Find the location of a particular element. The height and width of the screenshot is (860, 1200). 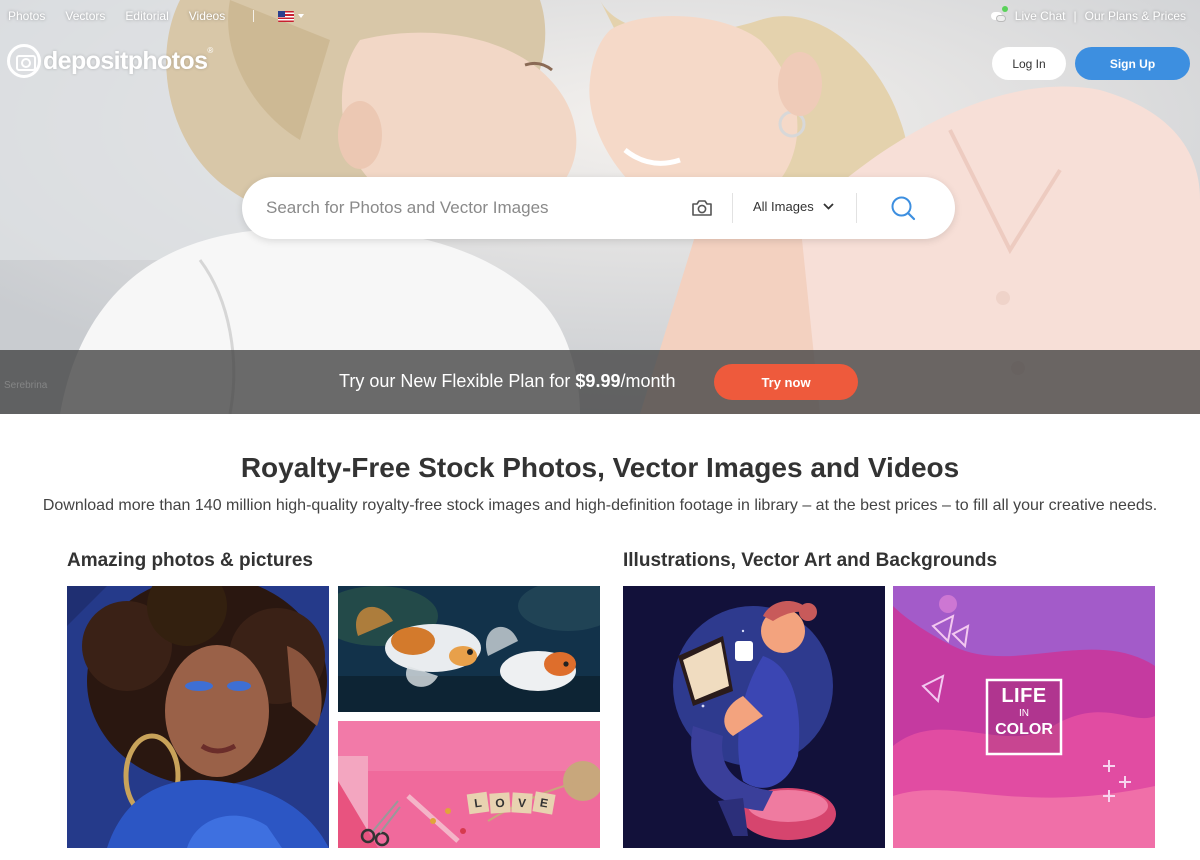

goldfish-tile is located at coordinates (469, 649).